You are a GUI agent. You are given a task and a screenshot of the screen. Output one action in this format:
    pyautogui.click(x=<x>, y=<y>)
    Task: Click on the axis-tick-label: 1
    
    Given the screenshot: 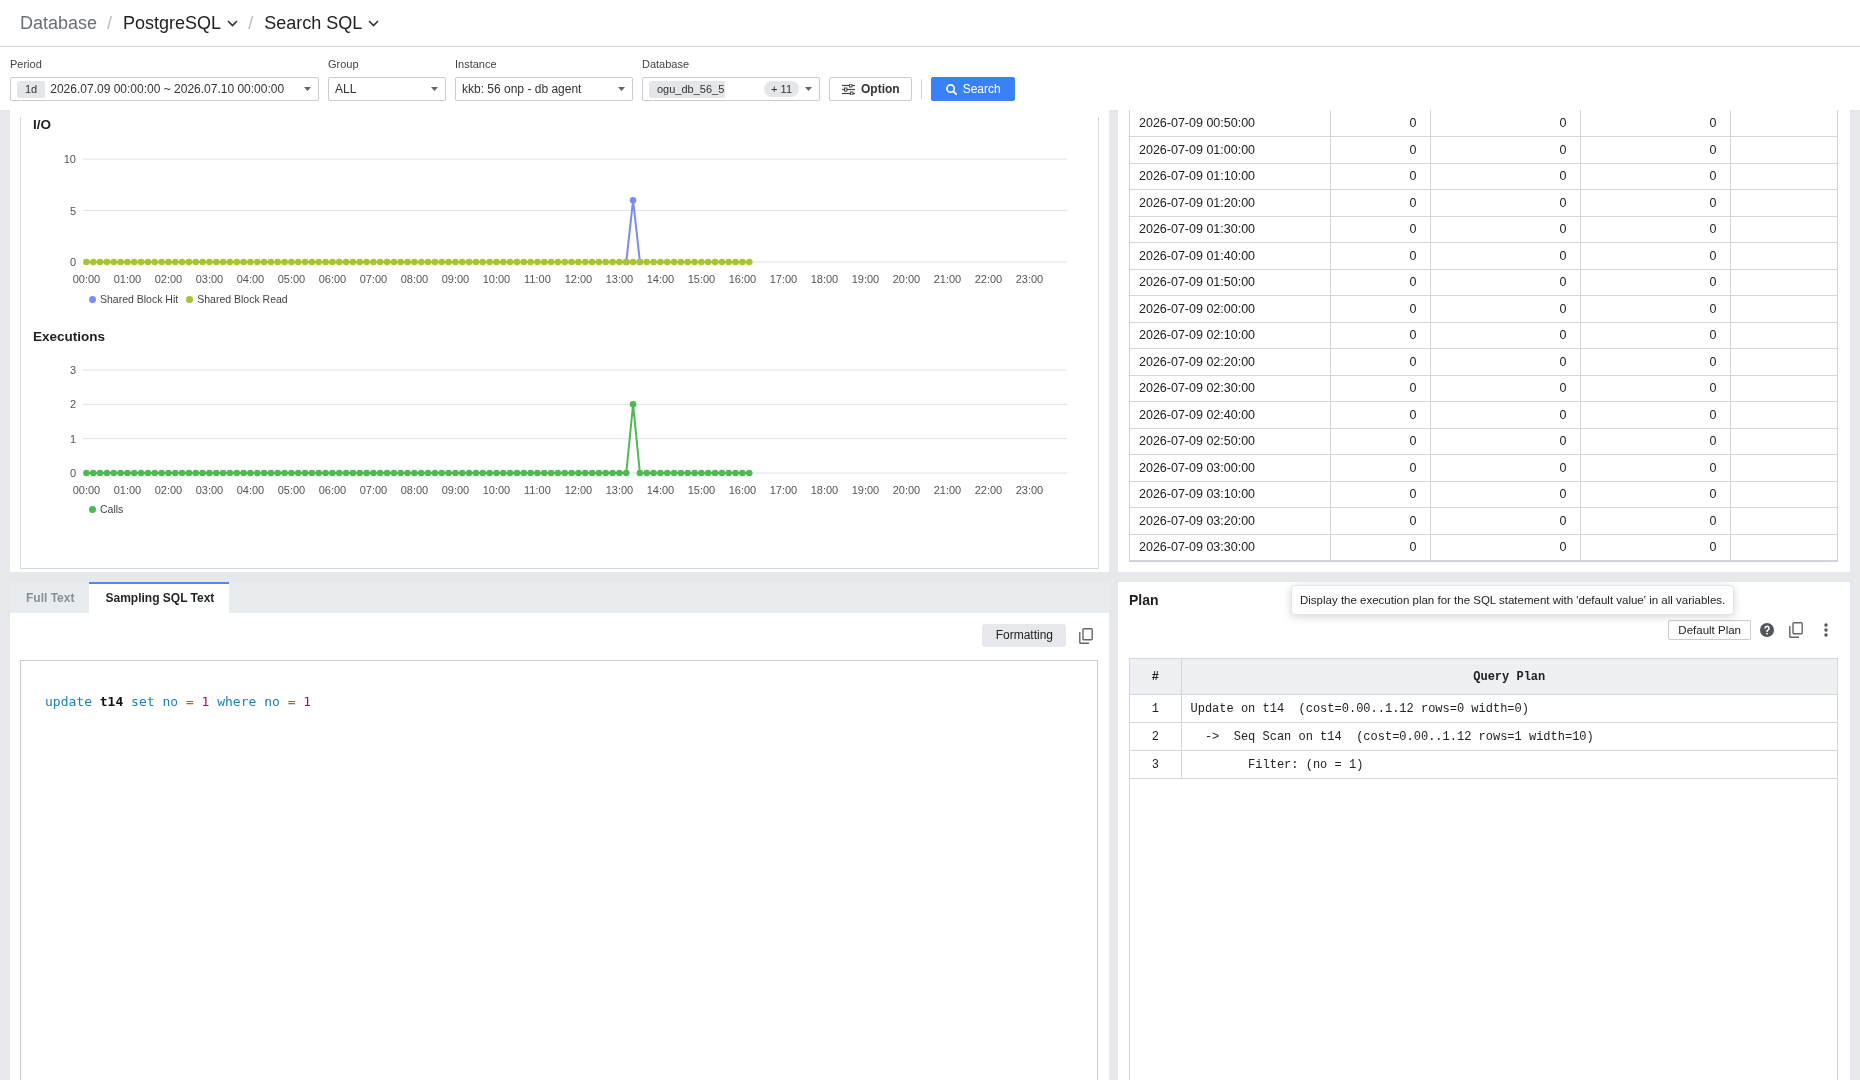 What is the action you would take?
    pyautogui.click(x=72, y=438)
    